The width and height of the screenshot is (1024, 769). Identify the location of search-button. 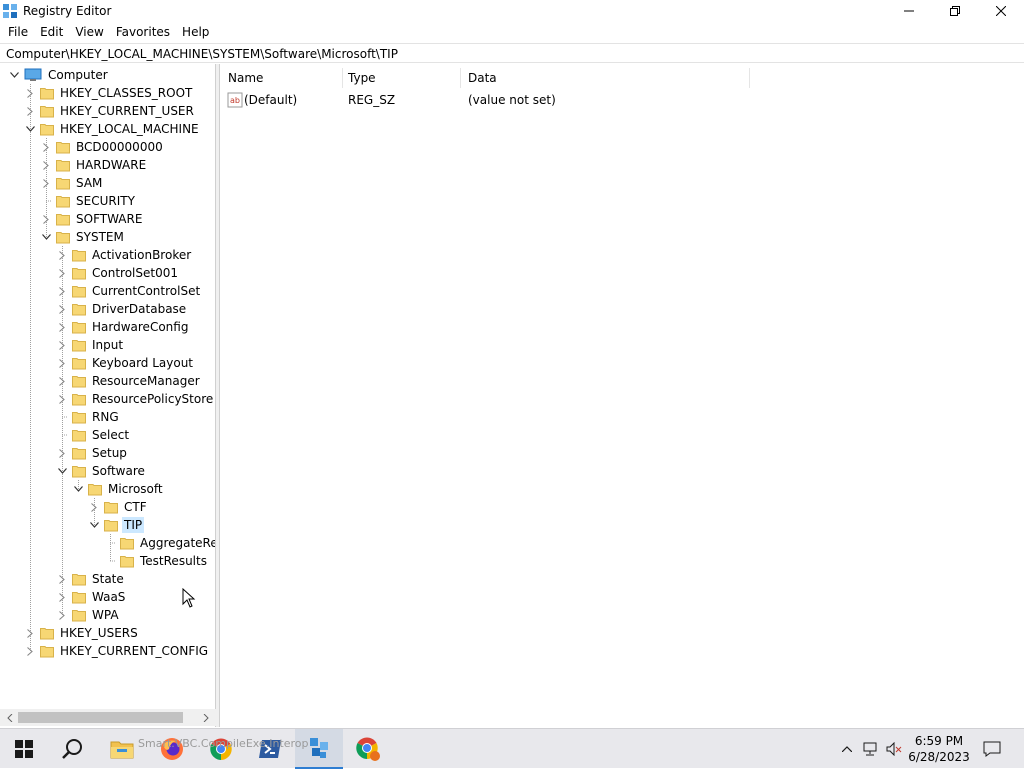
(72, 749).